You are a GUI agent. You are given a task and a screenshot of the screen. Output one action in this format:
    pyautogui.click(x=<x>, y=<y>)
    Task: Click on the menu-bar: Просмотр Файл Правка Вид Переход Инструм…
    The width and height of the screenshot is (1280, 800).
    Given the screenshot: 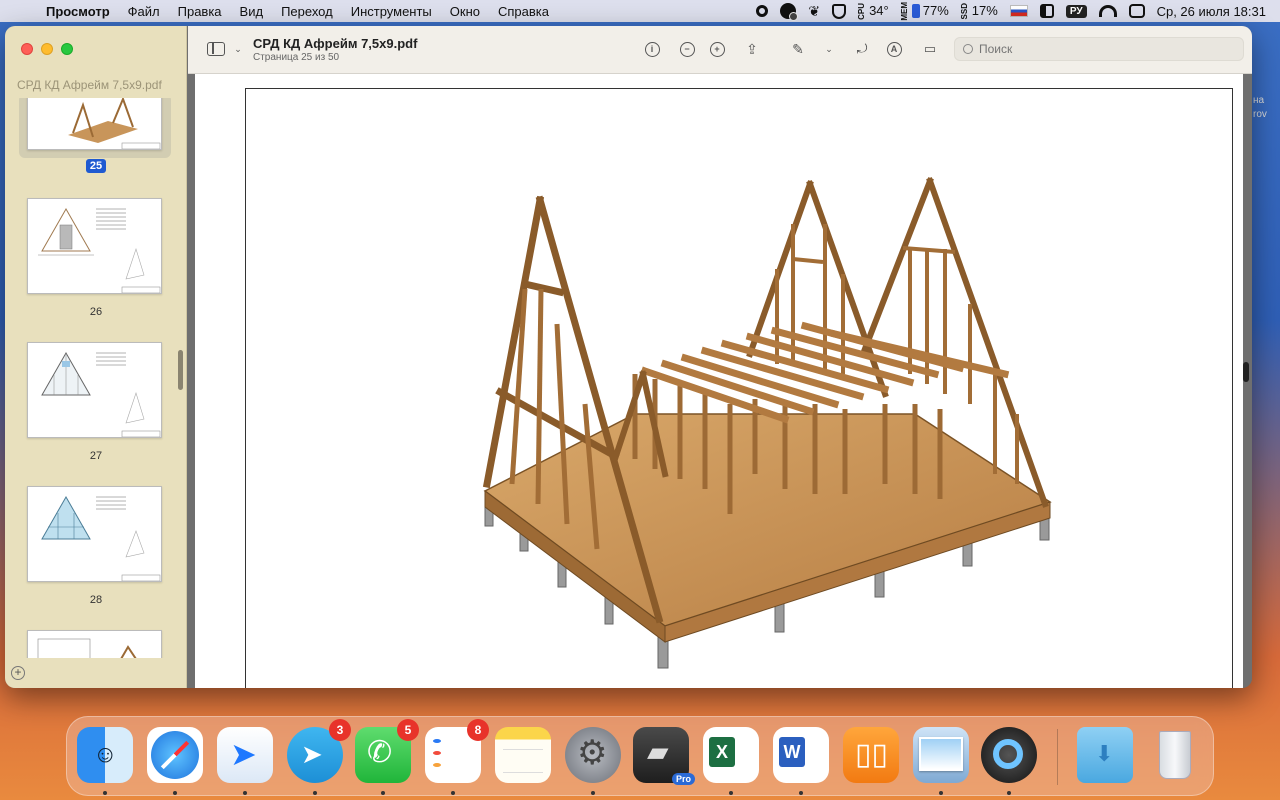 What is the action you would take?
    pyautogui.click(x=640, y=11)
    